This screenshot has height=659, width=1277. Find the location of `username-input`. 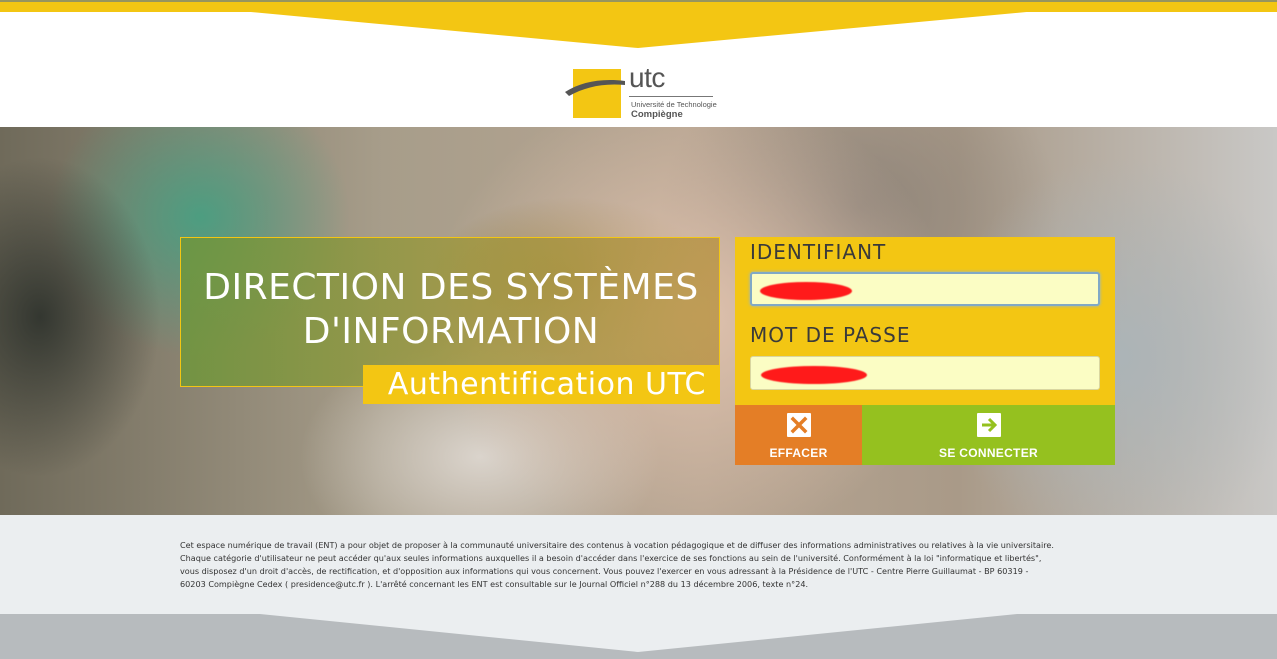

username-input is located at coordinates (925, 289).